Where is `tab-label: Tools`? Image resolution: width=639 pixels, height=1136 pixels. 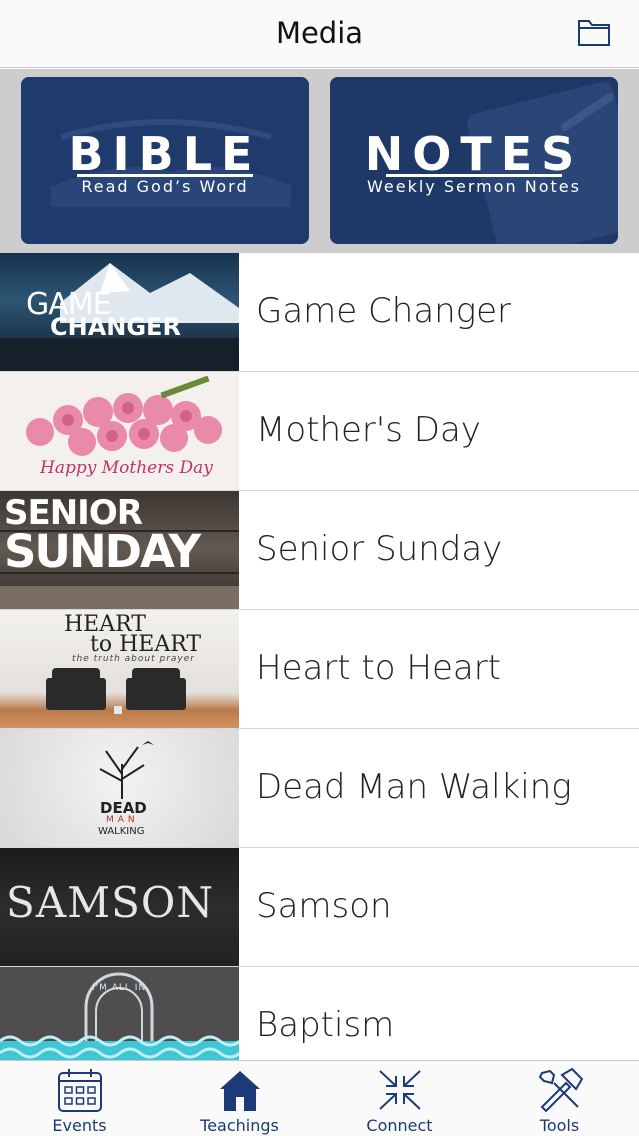
tab-label: Tools is located at coordinates (559, 1125).